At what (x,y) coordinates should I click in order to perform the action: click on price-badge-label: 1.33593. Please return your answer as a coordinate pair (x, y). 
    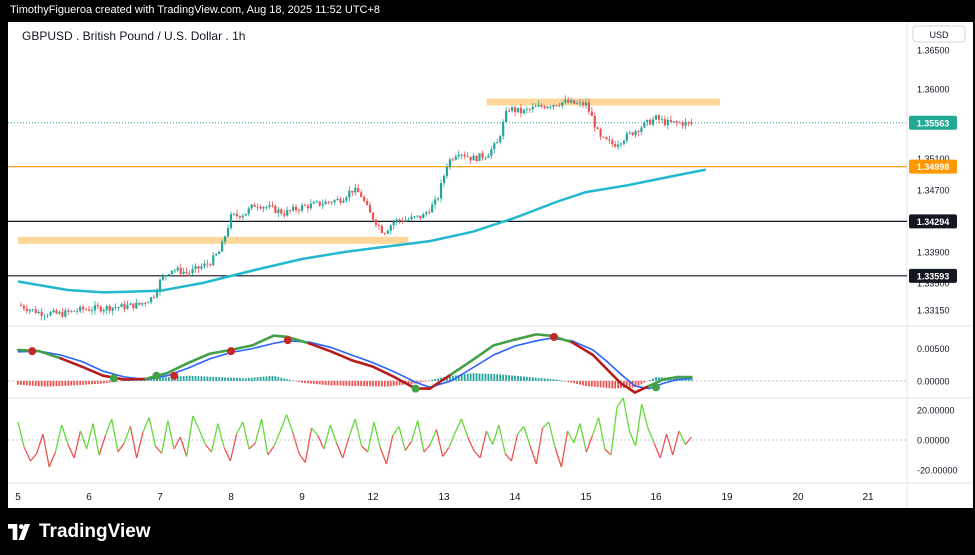
    Looking at the image, I should click on (933, 276).